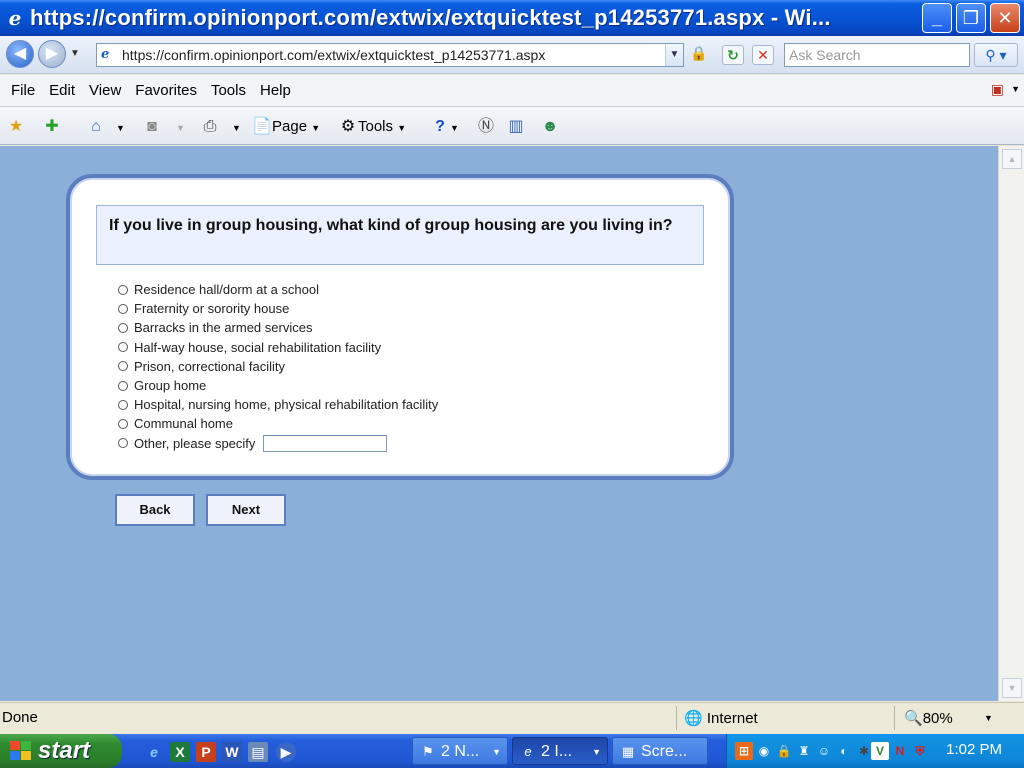 This screenshot has height=768, width=1024. I want to click on clock: 1:02 PM, so click(974, 749).